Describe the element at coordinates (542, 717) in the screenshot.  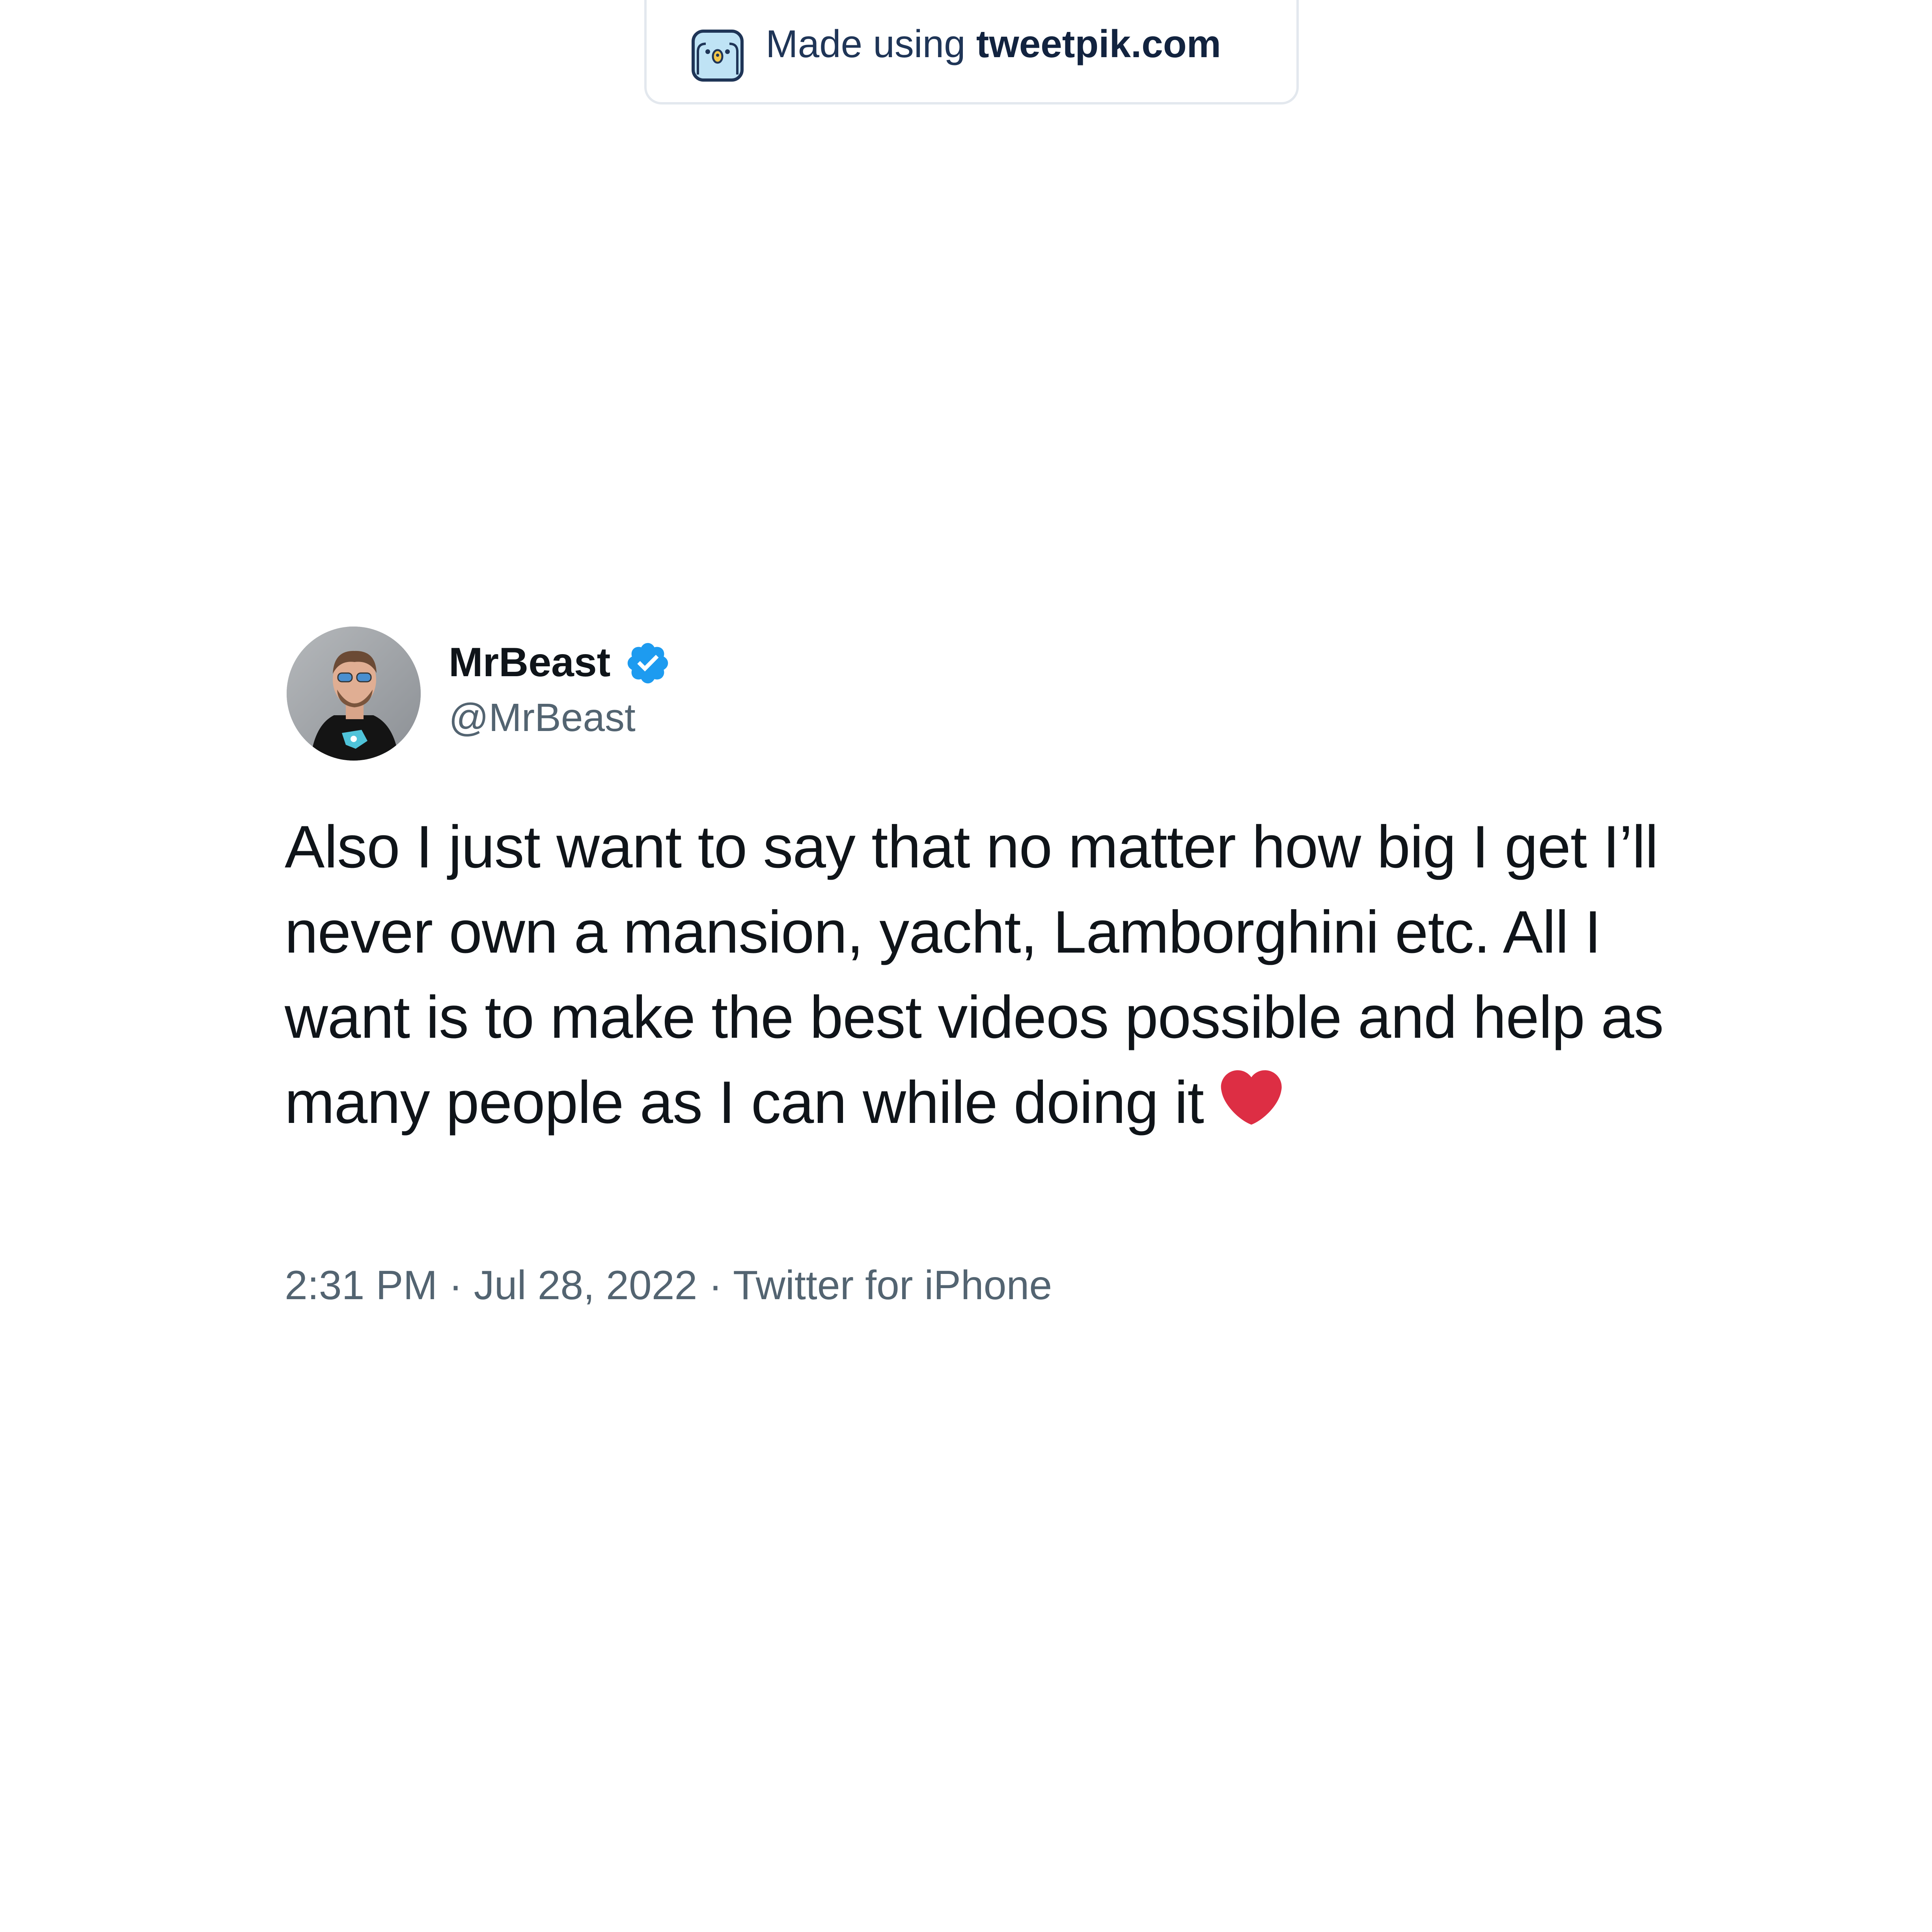
I see `user-handle: @MrBeast` at that location.